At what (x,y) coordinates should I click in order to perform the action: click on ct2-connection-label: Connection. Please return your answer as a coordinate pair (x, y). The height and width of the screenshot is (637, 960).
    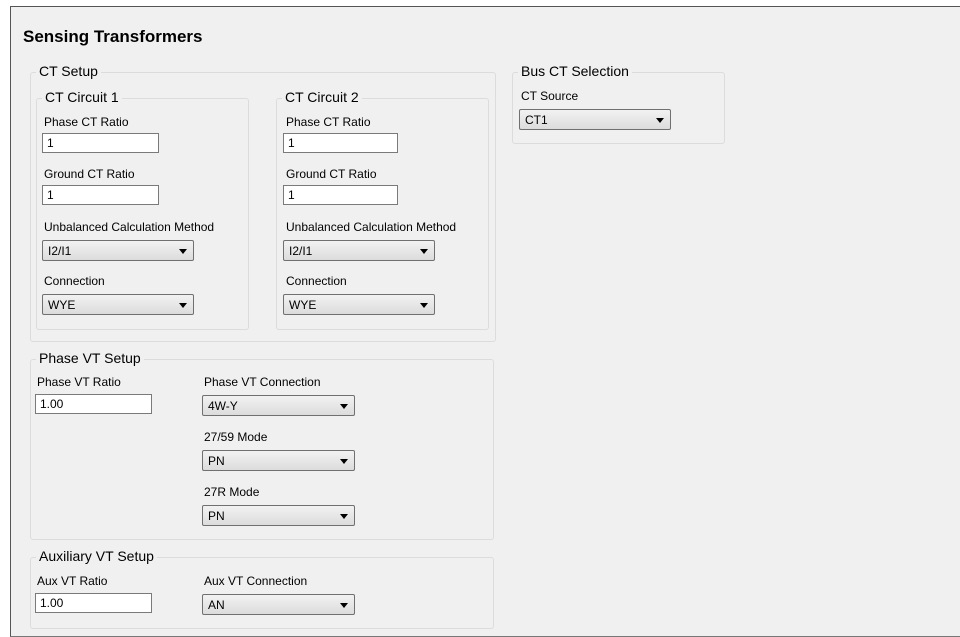
    Looking at the image, I should click on (316, 281).